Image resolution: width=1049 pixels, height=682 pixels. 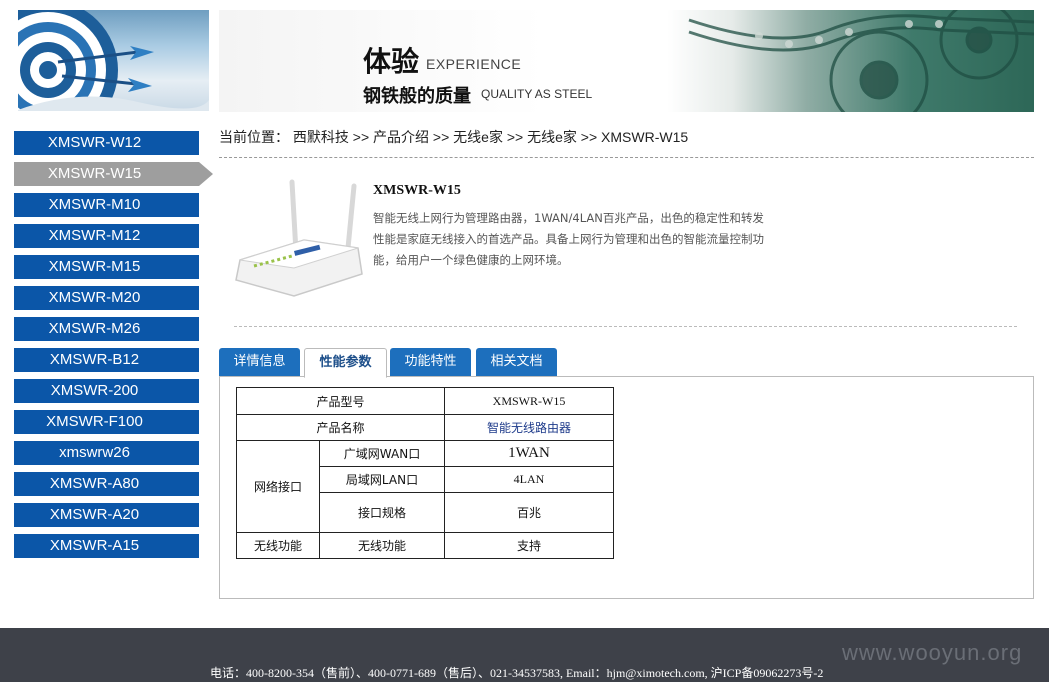 I want to click on sidebar-item-xmswr-m10: XMSWR-M10, so click(x=106, y=205).